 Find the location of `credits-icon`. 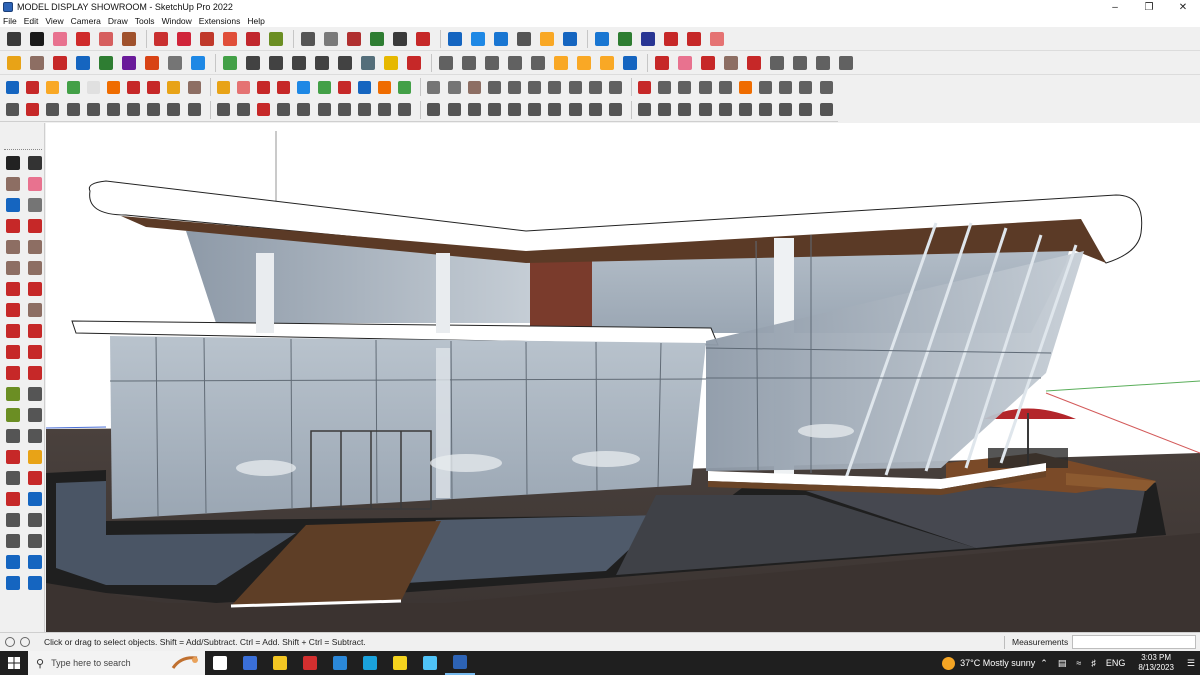

credits-icon is located at coordinates (25, 642).